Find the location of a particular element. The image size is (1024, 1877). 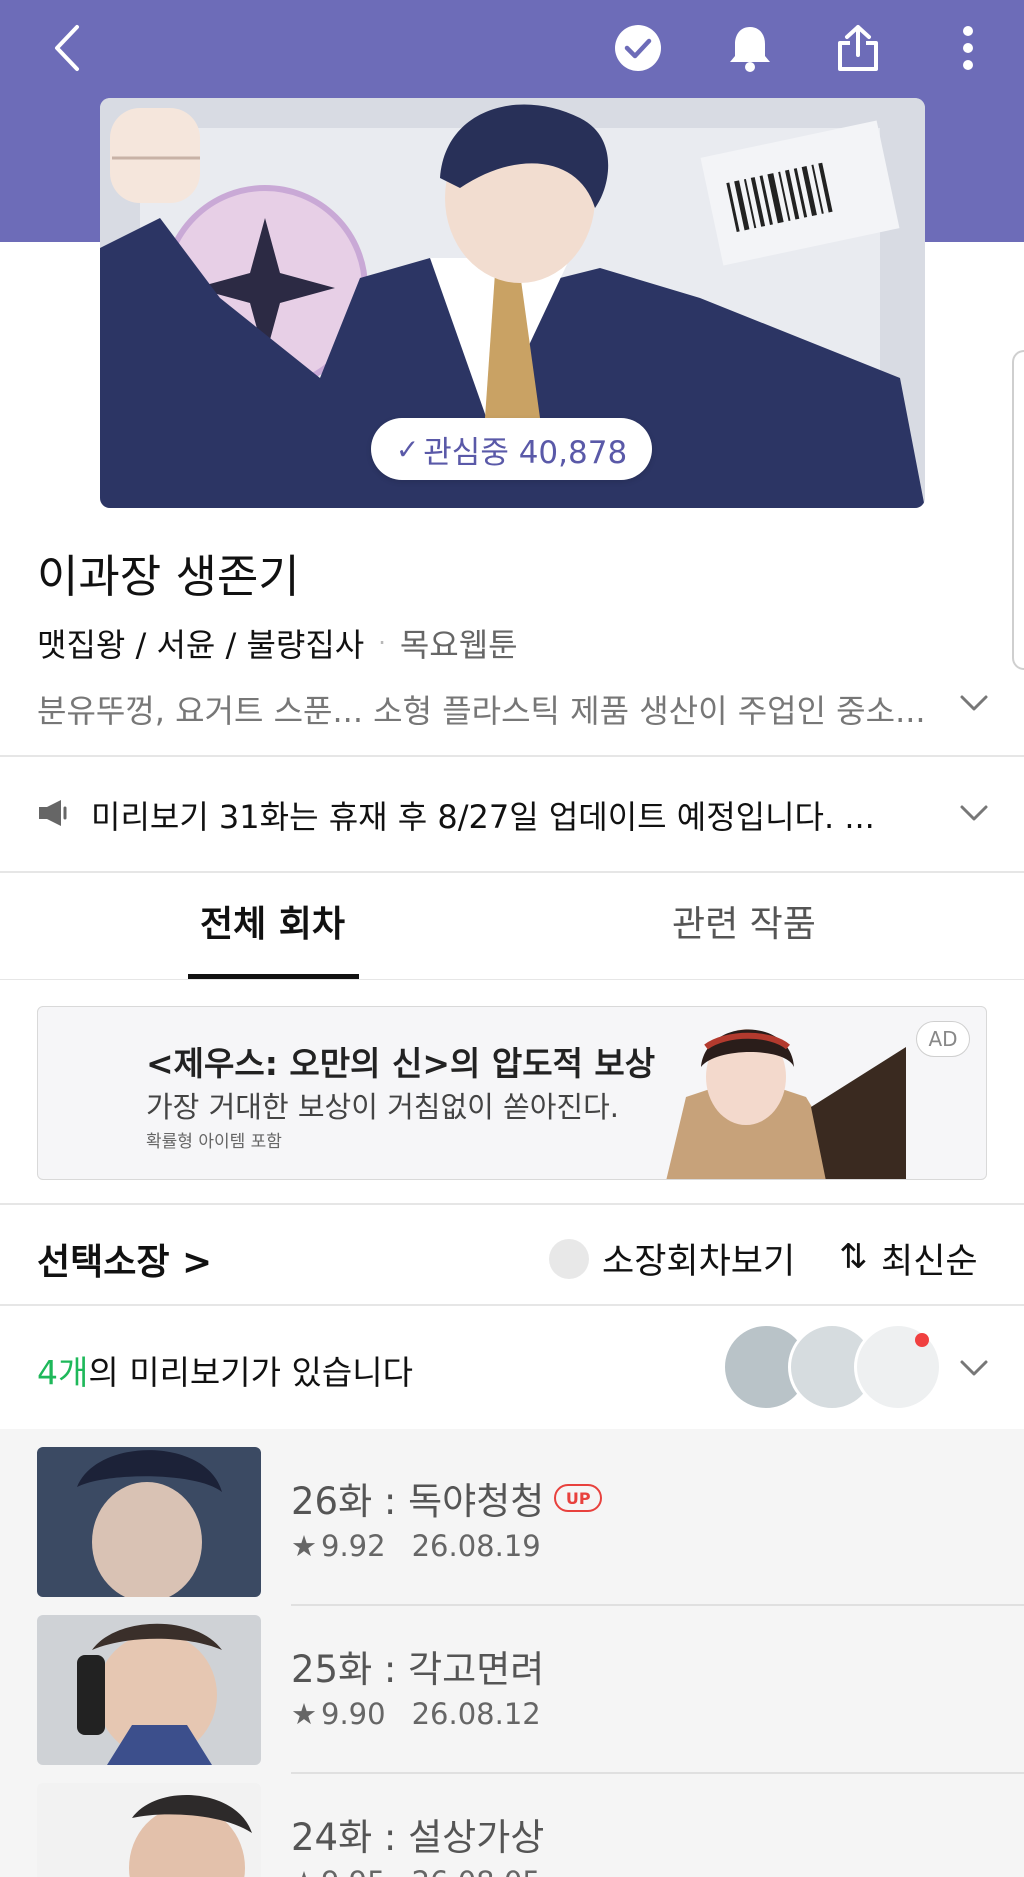

preview-count: 4개 is located at coordinates (63, 1372).